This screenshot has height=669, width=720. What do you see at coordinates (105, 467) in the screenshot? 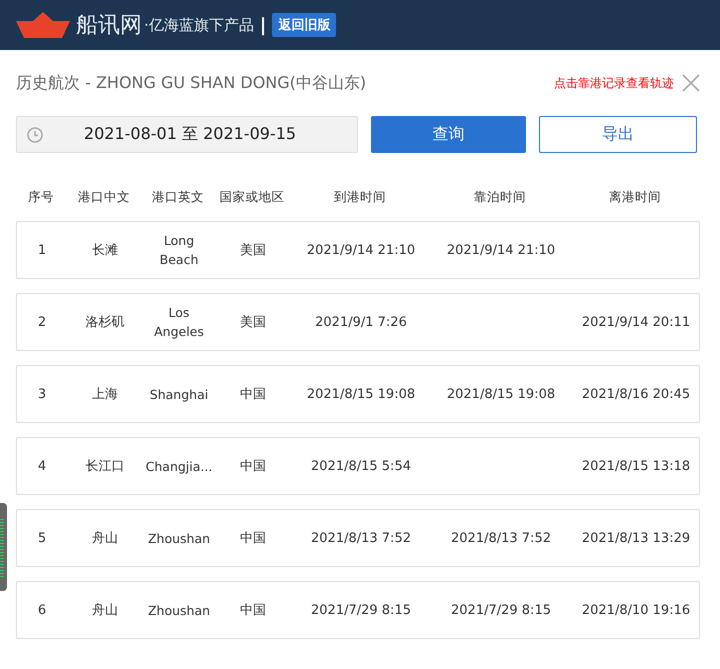
I see `table-cell-text: 长江口` at bounding box center [105, 467].